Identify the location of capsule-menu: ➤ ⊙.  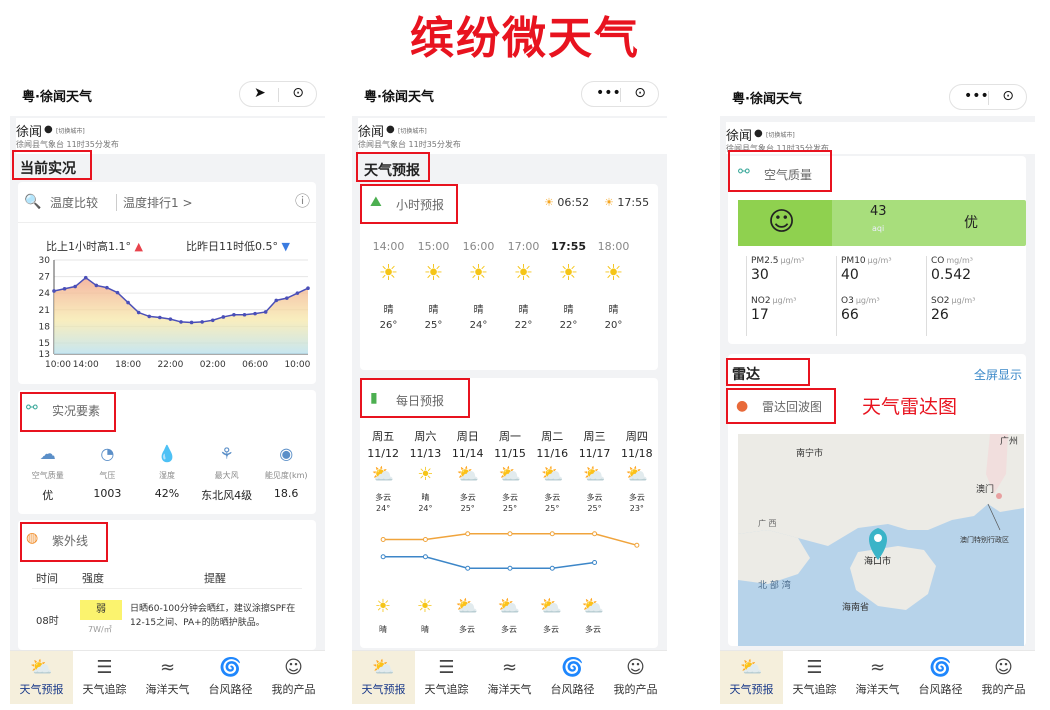
(278, 94).